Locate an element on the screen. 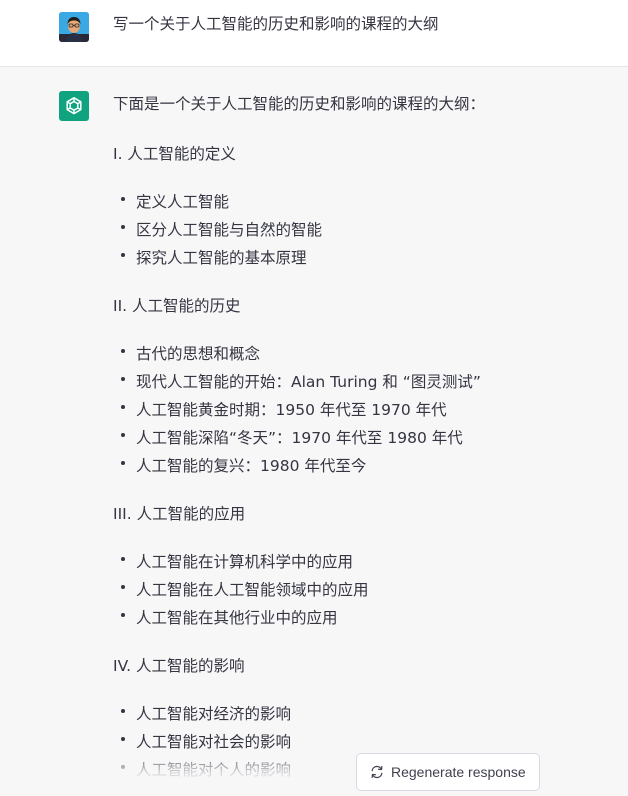 The image size is (628, 796). response-intro: 下面是一个关于人工智能的历史和影响的课程的大纲： is located at coordinates (299, 104).